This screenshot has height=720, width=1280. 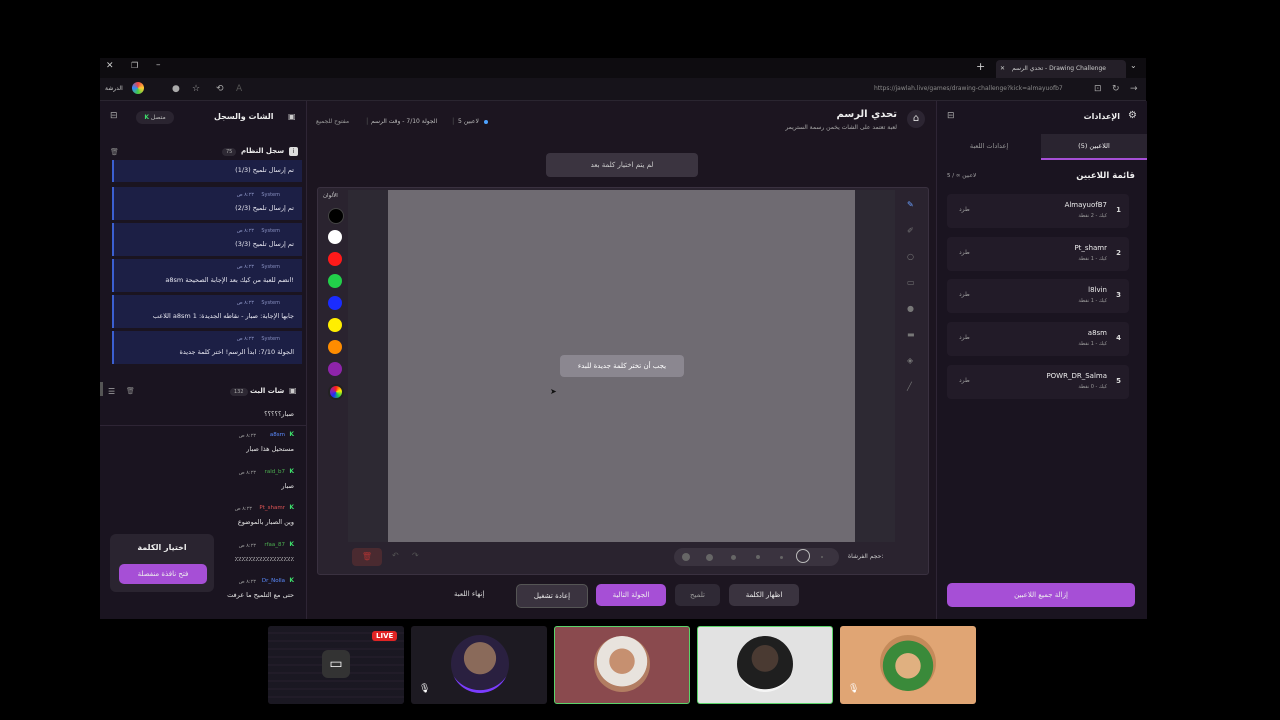 What do you see at coordinates (911, 334) in the screenshot?
I see `filled-rect-tool-icon: ▬` at bounding box center [911, 334].